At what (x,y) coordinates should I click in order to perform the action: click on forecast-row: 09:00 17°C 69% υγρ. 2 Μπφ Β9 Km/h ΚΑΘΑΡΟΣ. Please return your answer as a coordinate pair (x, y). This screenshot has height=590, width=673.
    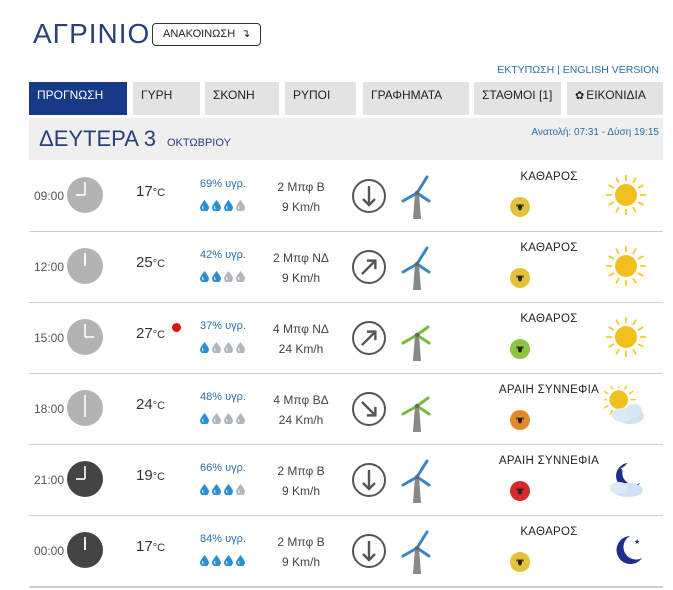
    Looking at the image, I should click on (346, 196).